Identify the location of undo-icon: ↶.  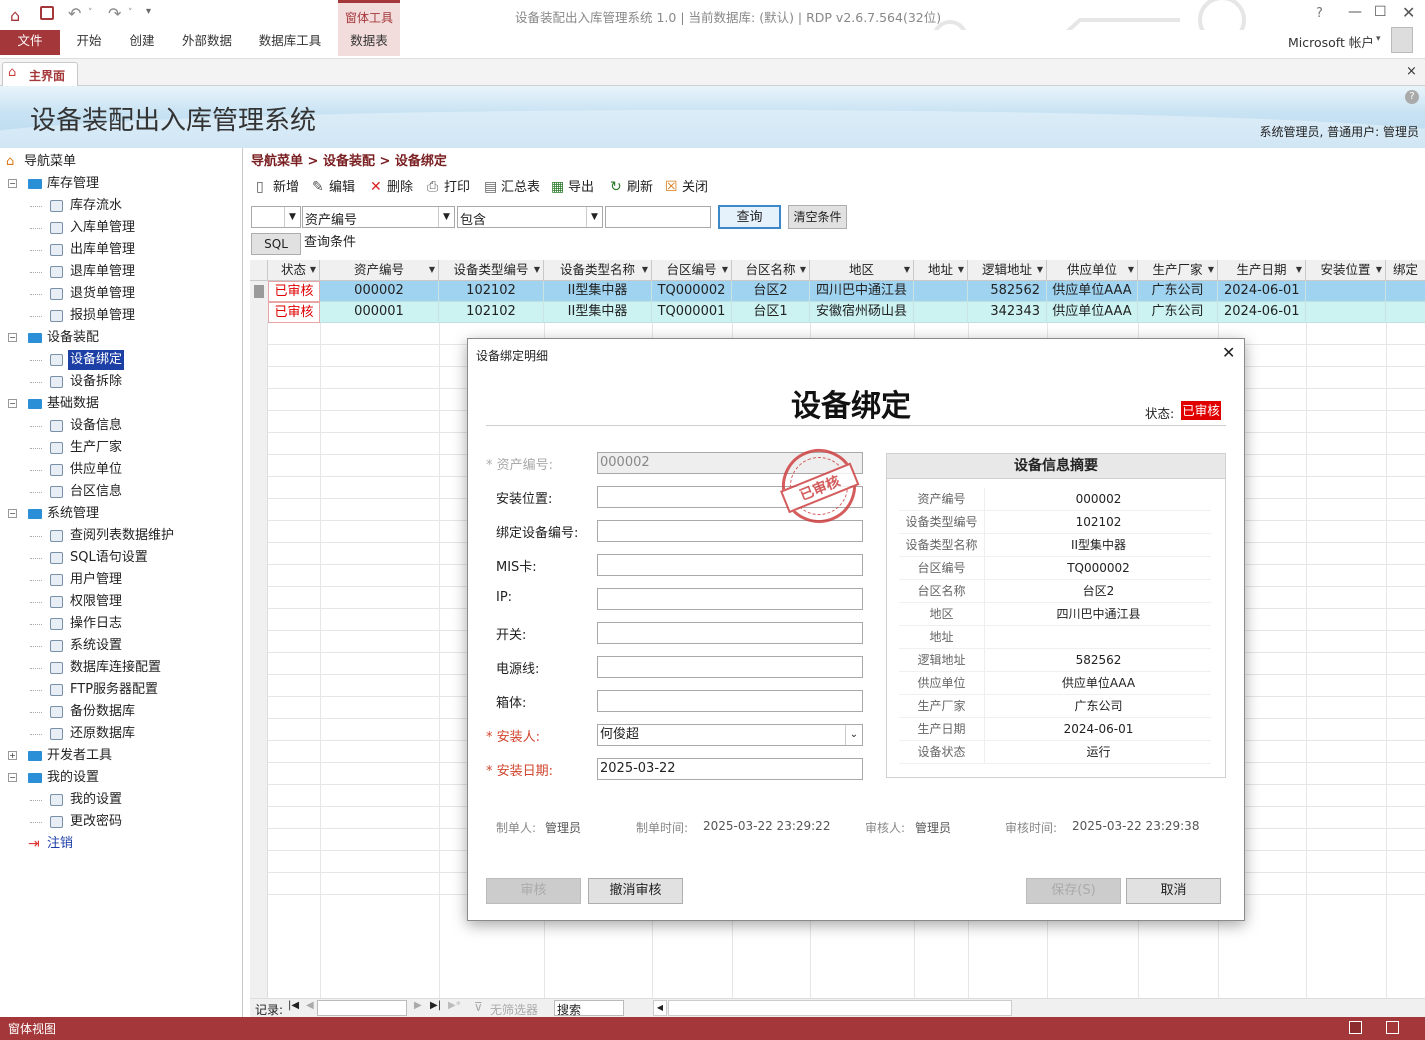
(74, 13).